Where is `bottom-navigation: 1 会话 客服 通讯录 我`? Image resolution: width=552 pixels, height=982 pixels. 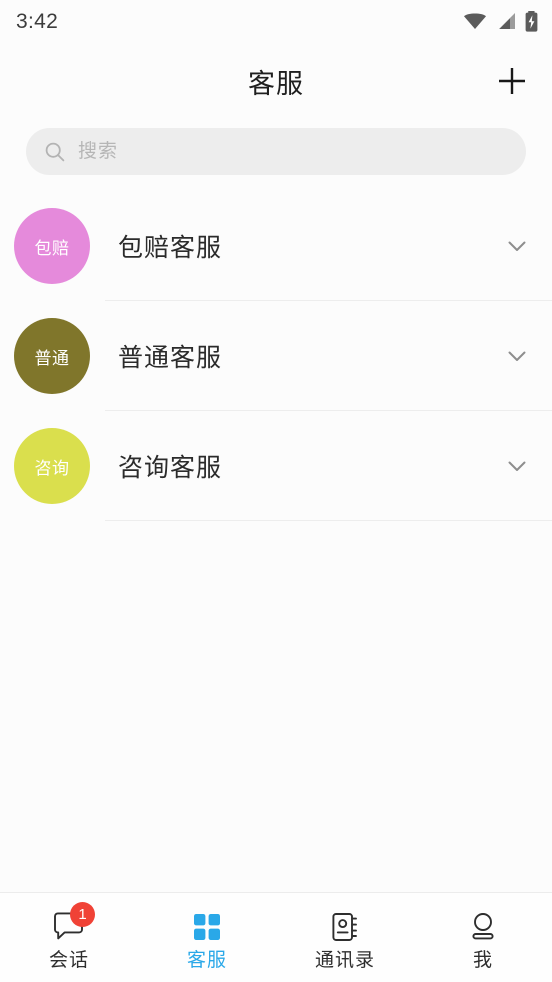
bottom-navigation: 1 会话 客服 通讯录 我 is located at coordinates (276, 937).